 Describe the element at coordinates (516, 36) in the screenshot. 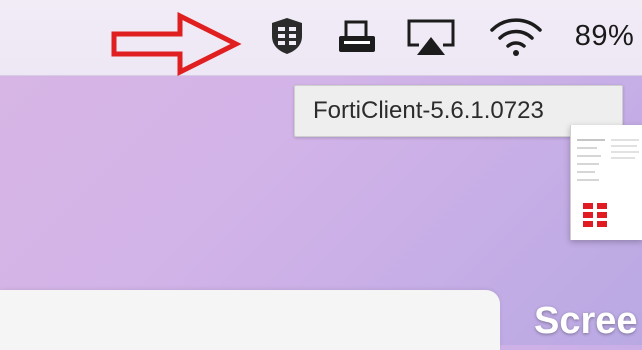

I see `wifi-icon` at that location.